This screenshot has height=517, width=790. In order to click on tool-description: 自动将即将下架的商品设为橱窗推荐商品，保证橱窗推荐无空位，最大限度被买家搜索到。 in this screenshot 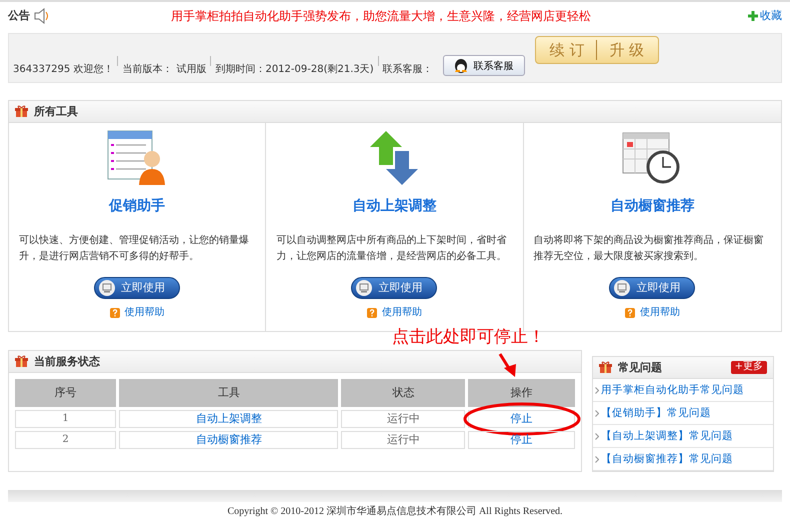, I will do `click(649, 249)`.